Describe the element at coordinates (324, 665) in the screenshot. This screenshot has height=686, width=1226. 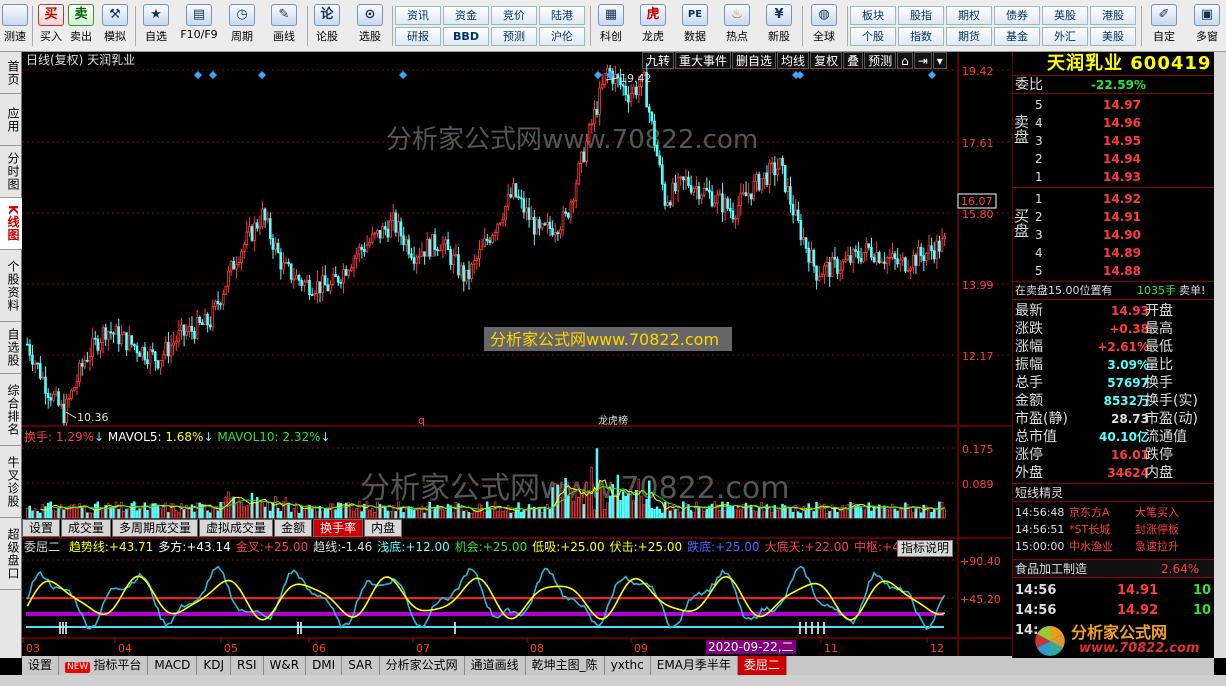
I see `indicator-tab-6: DMI` at that location.